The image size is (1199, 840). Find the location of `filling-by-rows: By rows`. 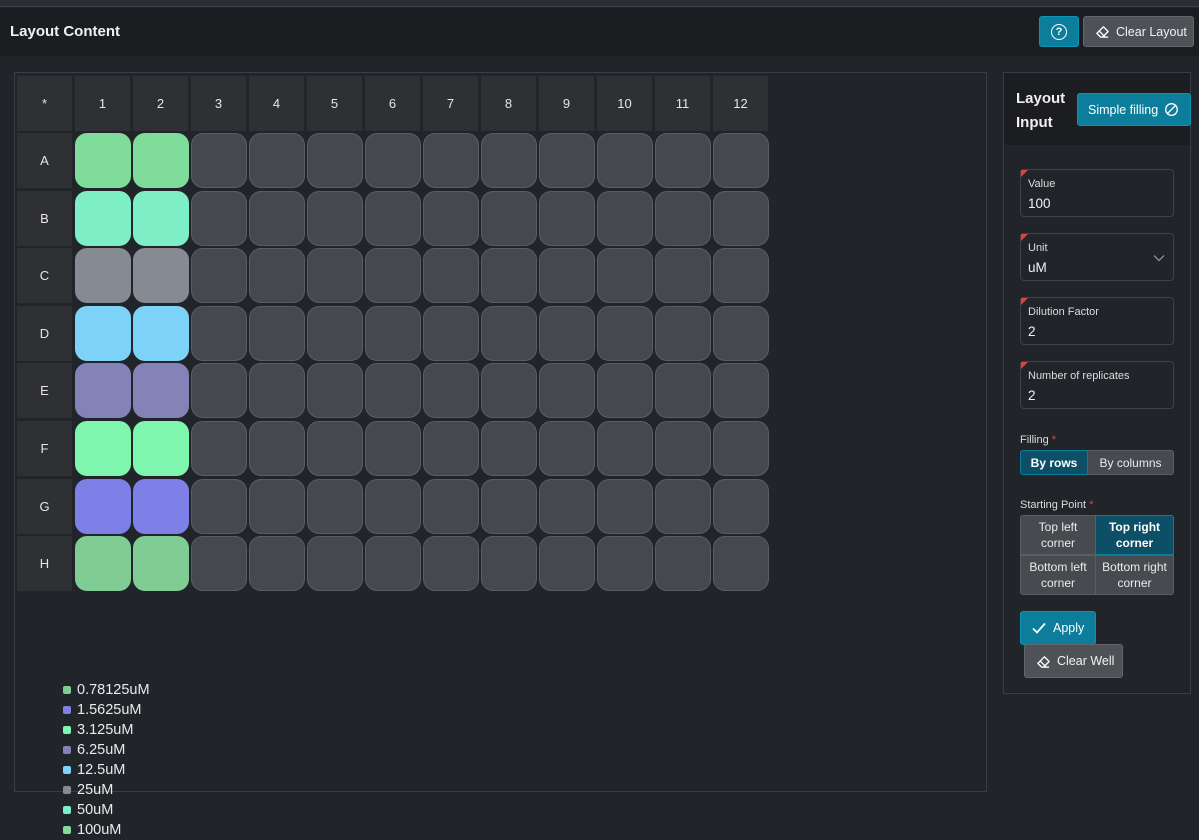

filling-by-rows: By rows is located at coordinates (1054, 462).